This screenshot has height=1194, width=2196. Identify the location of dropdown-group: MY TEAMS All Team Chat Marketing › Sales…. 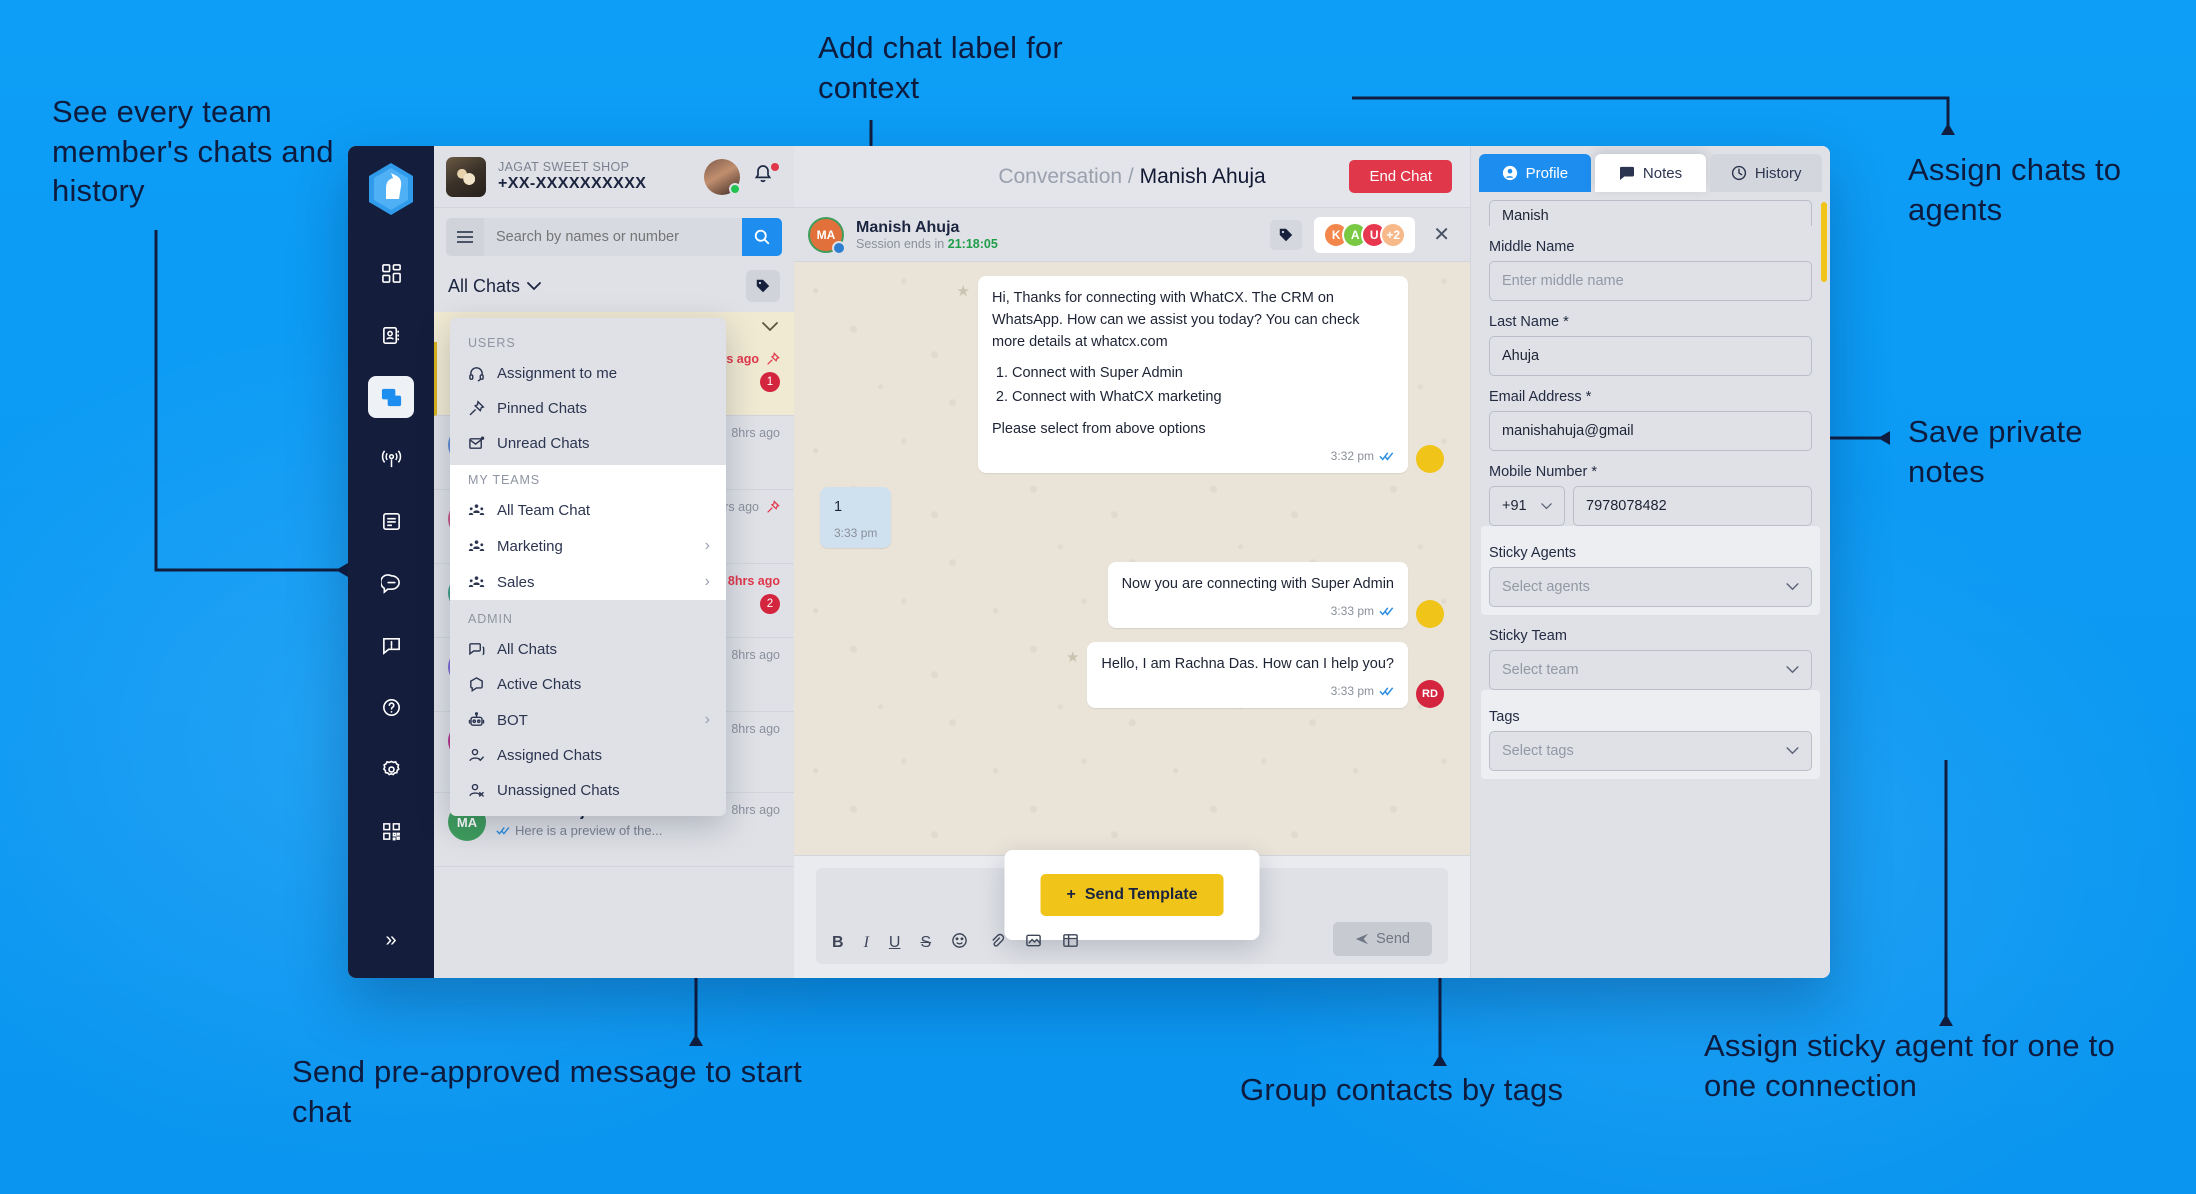
(588, 532).